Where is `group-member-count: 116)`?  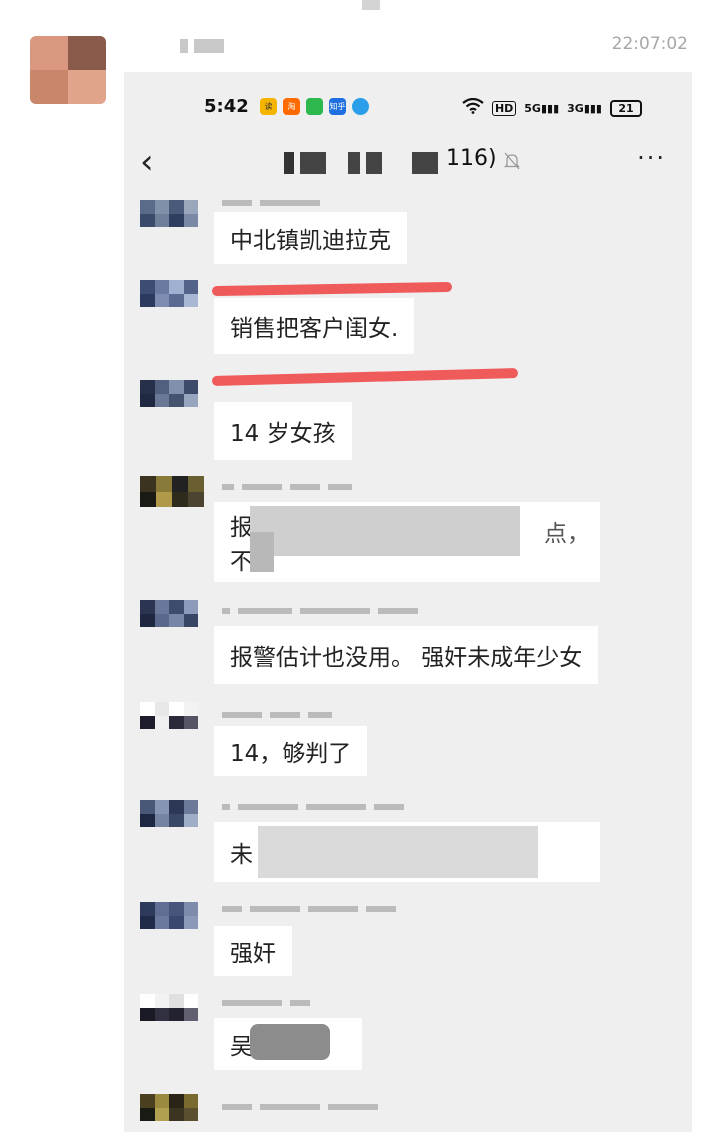
group-member-count: 116) is located at coordinates (471, 158).